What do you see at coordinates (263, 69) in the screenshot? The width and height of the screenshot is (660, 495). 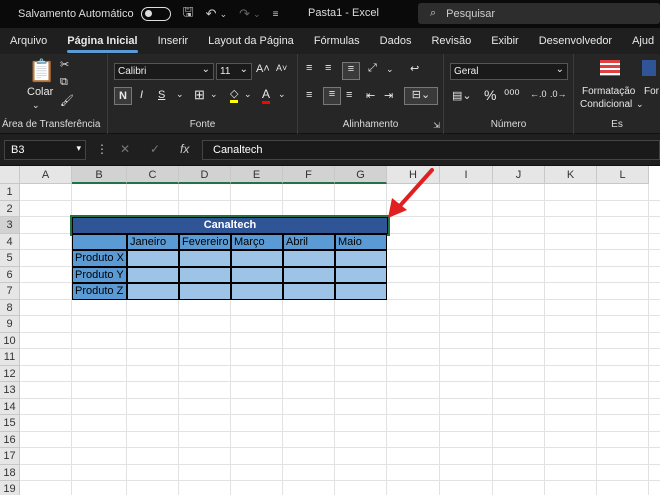 I see `increase-font-icon: A˄` at bounding box center [263, 69].